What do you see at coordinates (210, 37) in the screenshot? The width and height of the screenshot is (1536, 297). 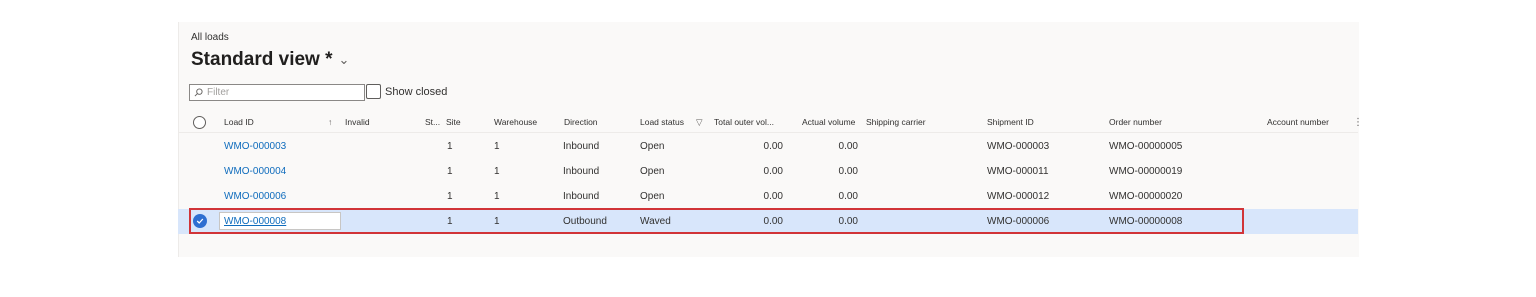 I see `breadcrumb: All loads` at bounding box center [210, 37].